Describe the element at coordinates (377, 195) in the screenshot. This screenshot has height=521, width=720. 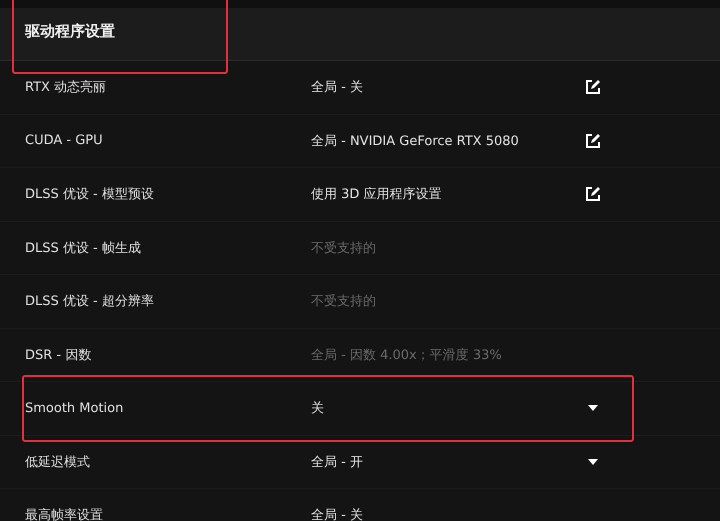
I see `setting-value: 使用 3D 应用程序设置` at that location.